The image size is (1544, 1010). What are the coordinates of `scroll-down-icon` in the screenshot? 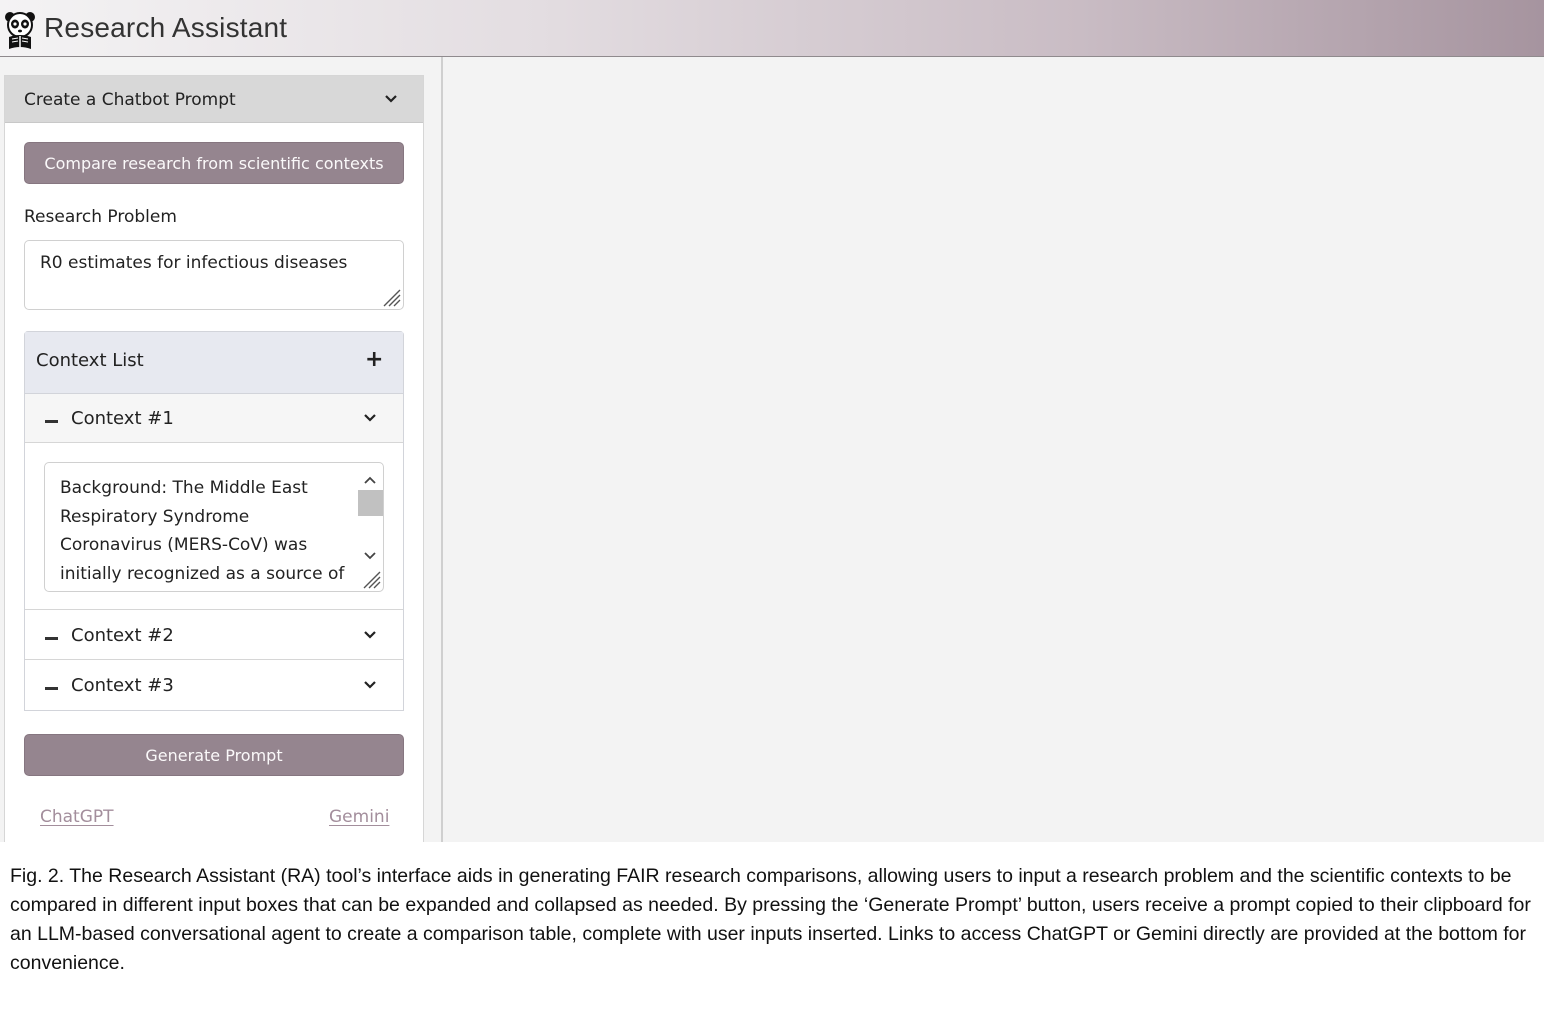 It's located at (370, 555).